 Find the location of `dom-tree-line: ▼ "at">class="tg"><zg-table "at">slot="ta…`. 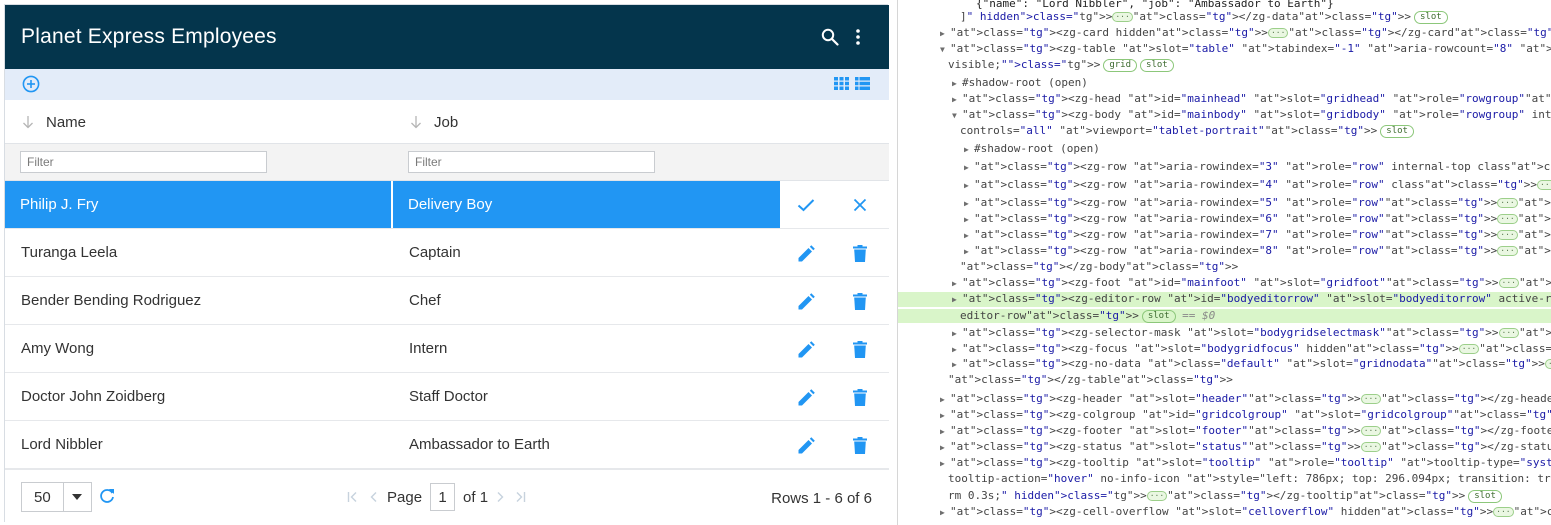

dom-tree-line: ▼ "at">class="tg"><zg-table "at">slot="ta… is located at coordinates (1224, 49).